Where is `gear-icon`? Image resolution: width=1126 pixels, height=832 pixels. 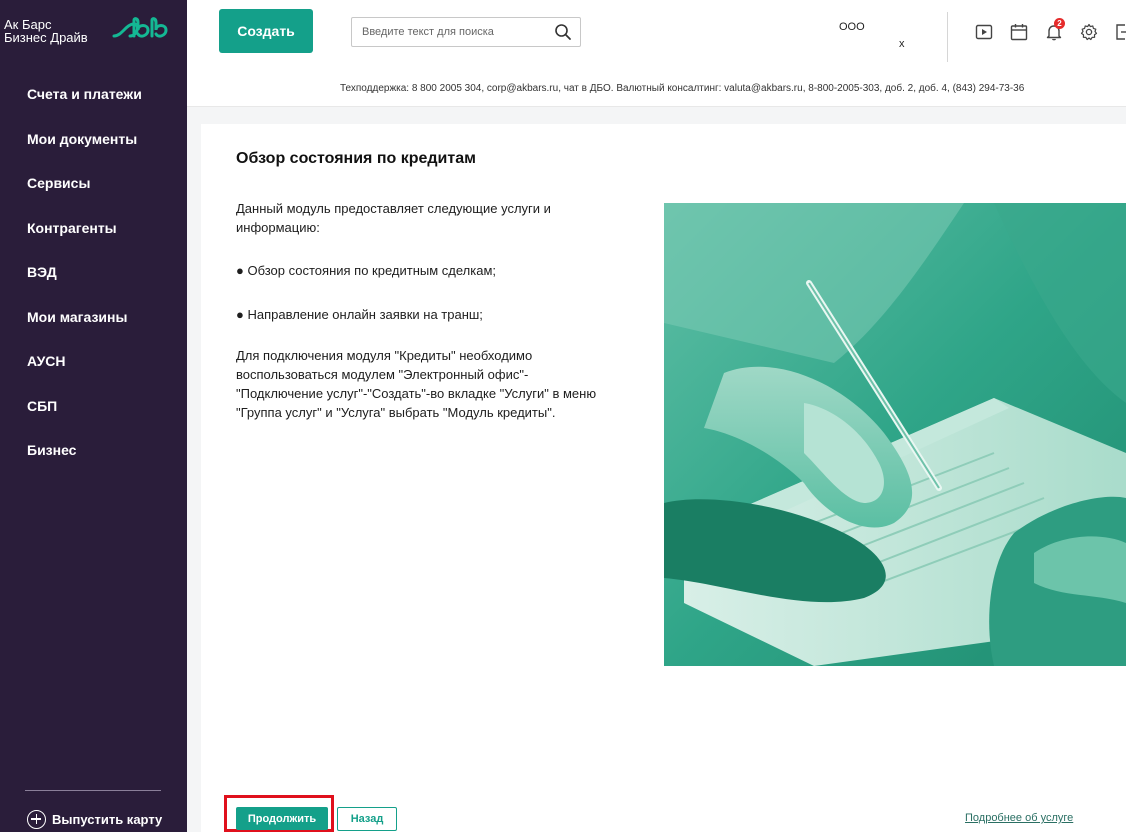 gear-icon is located at coordinates (1089, 32).